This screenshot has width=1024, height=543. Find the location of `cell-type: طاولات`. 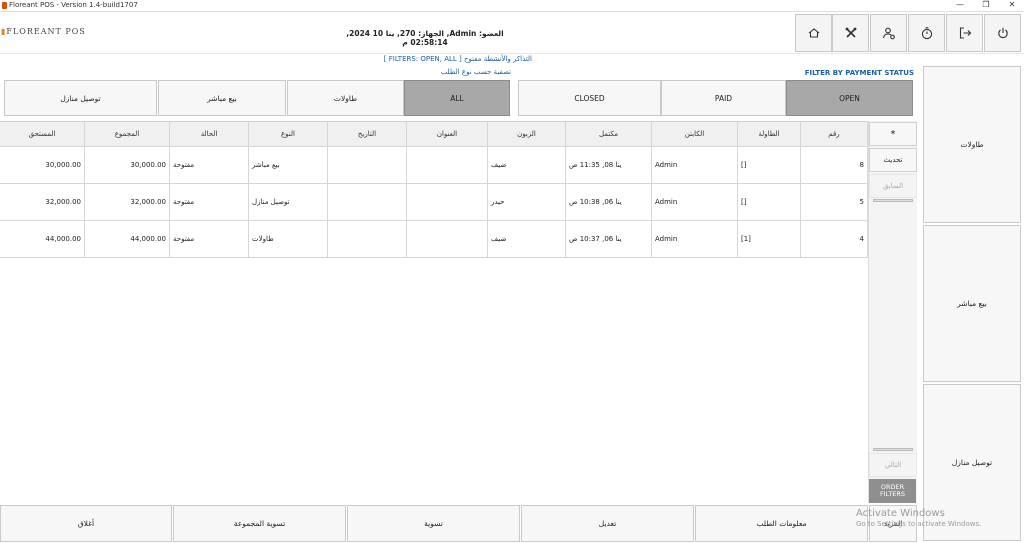

cell-type: طاولات is located at coordinates (288, 239).